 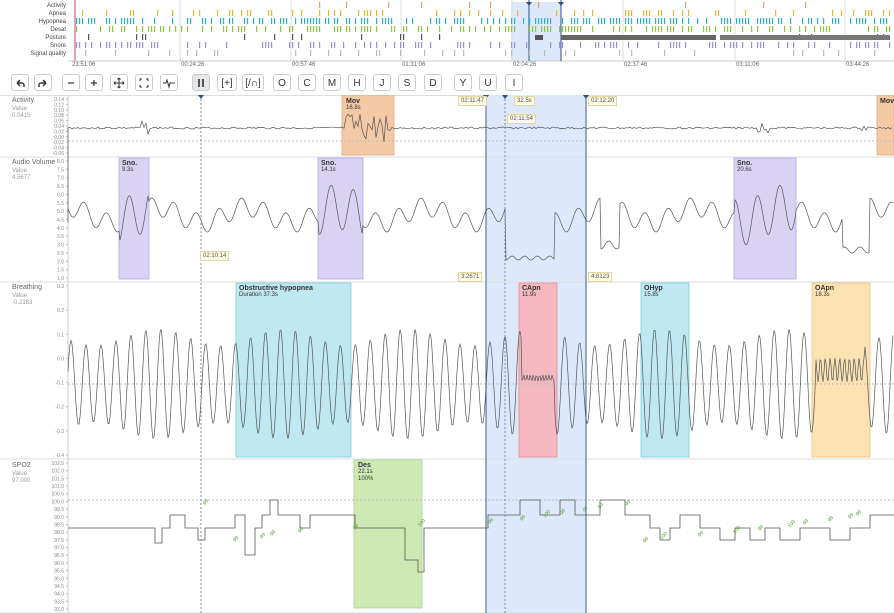 What do you see at coordinates (603, 101) in the screenshot?
I see `cursor-time-tag: 02:12:20` at bounding box center [603, 101].